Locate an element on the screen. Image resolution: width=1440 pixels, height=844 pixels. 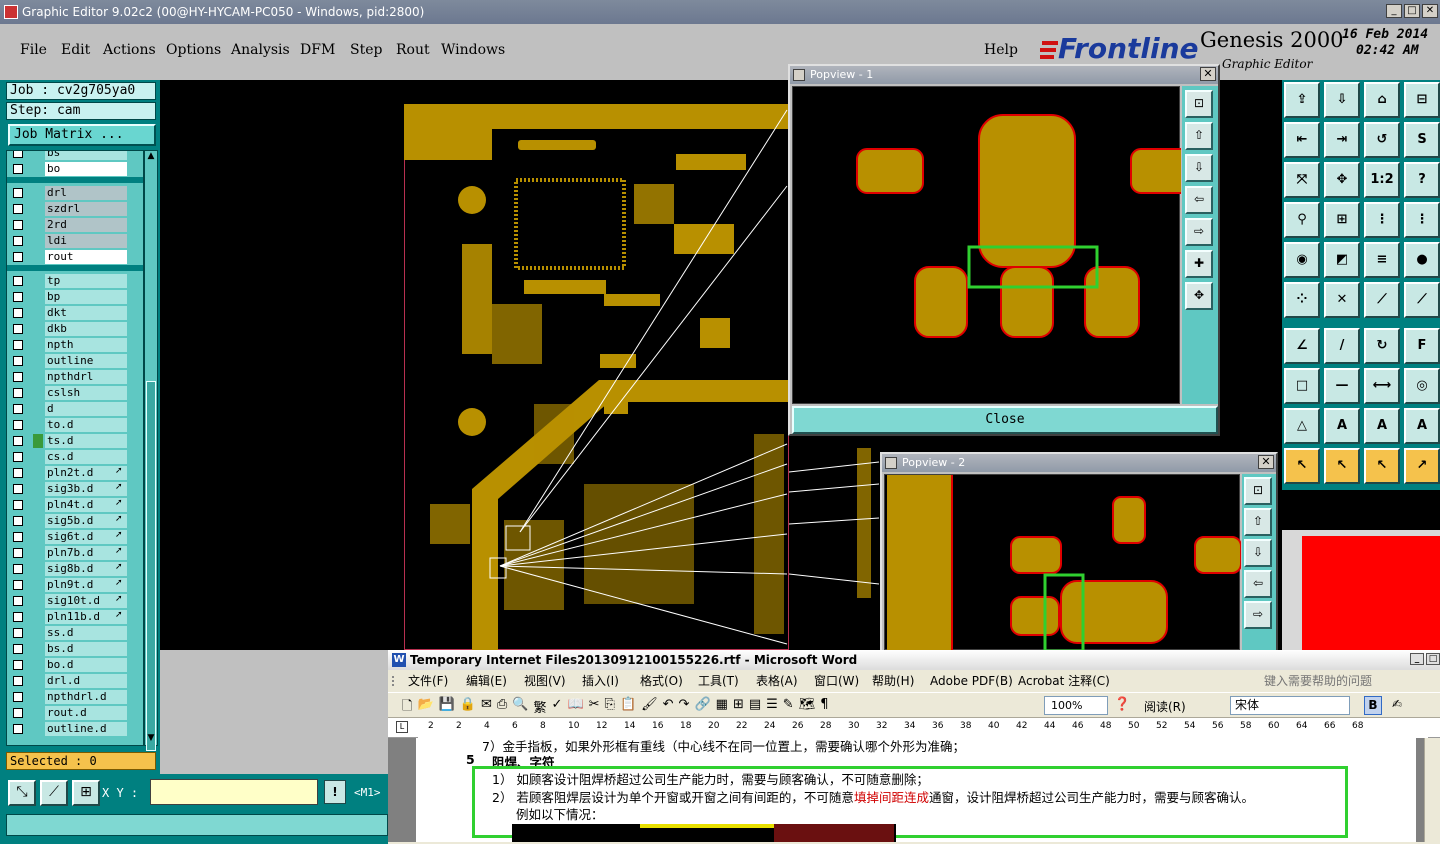
undo-view-icon: ⇪ is located at coordinates (1302, 100).